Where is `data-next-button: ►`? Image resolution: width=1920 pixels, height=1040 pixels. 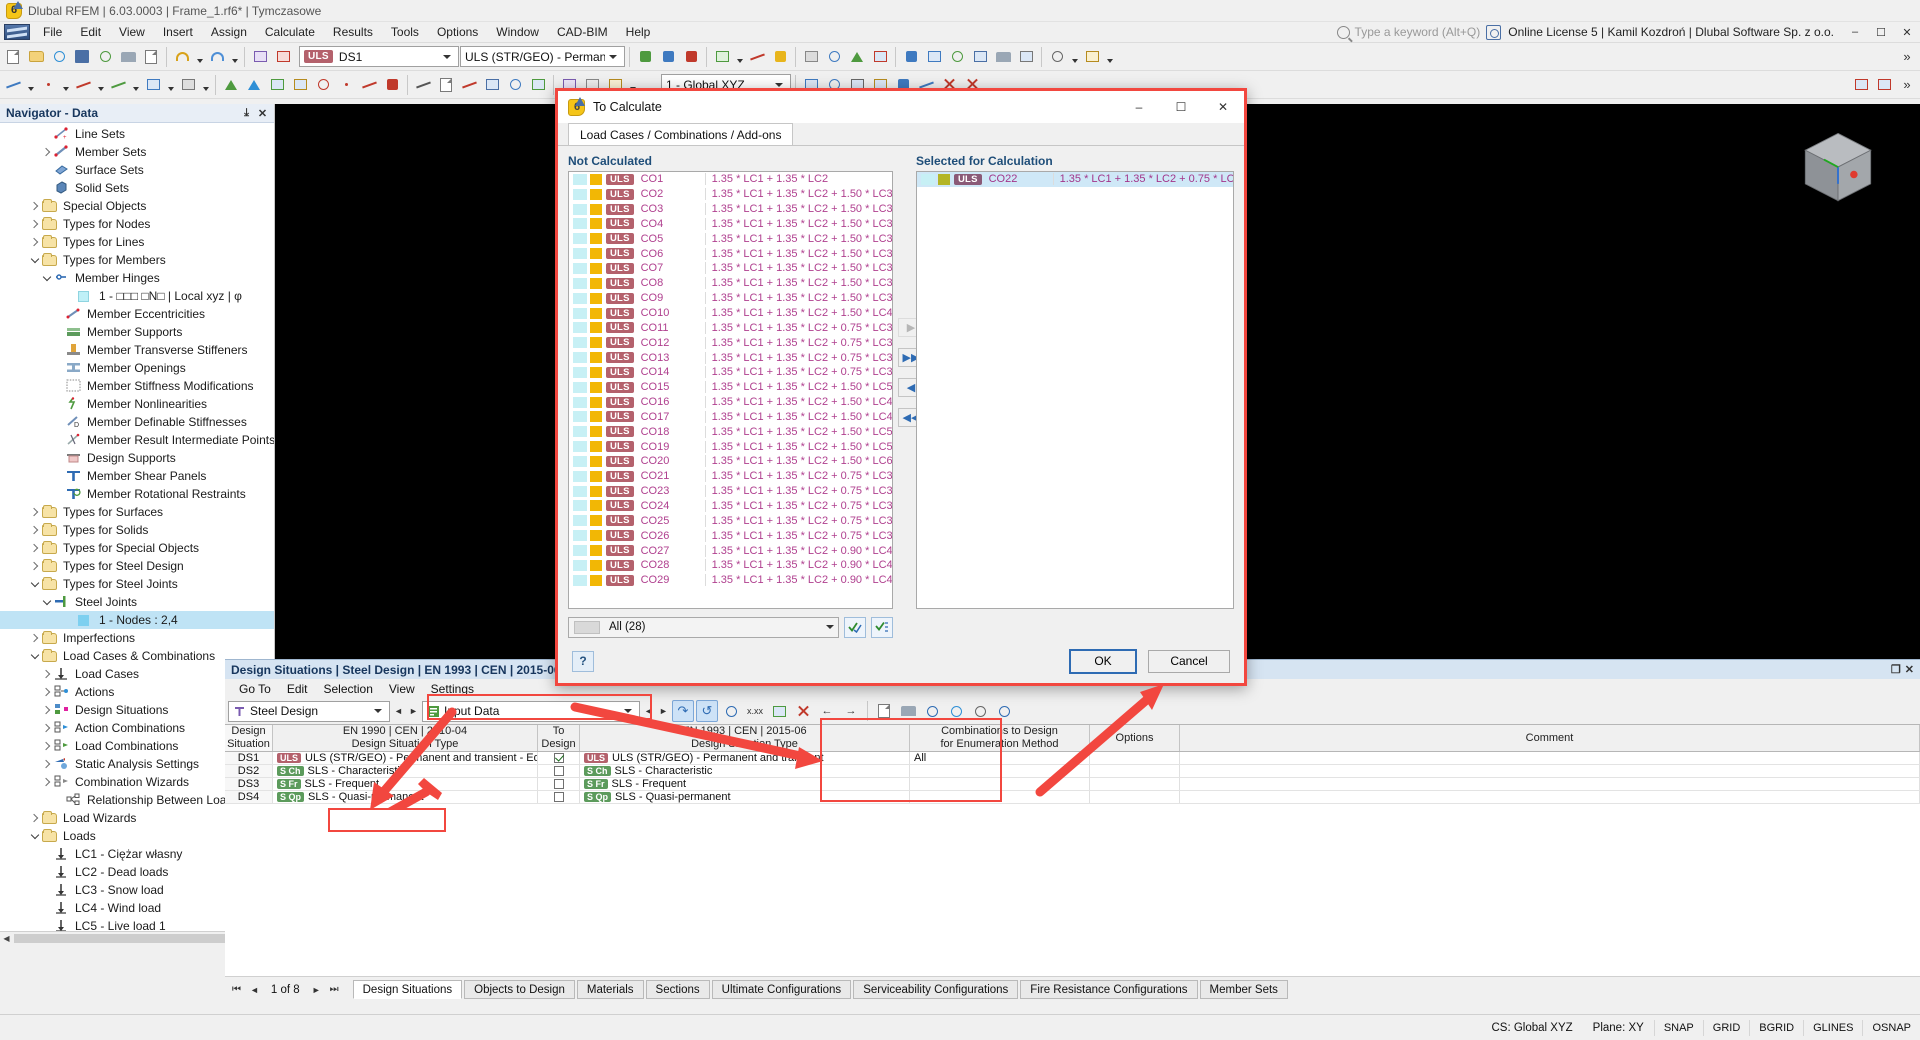 data-next-button: ► is located at coordinates (663, 711).